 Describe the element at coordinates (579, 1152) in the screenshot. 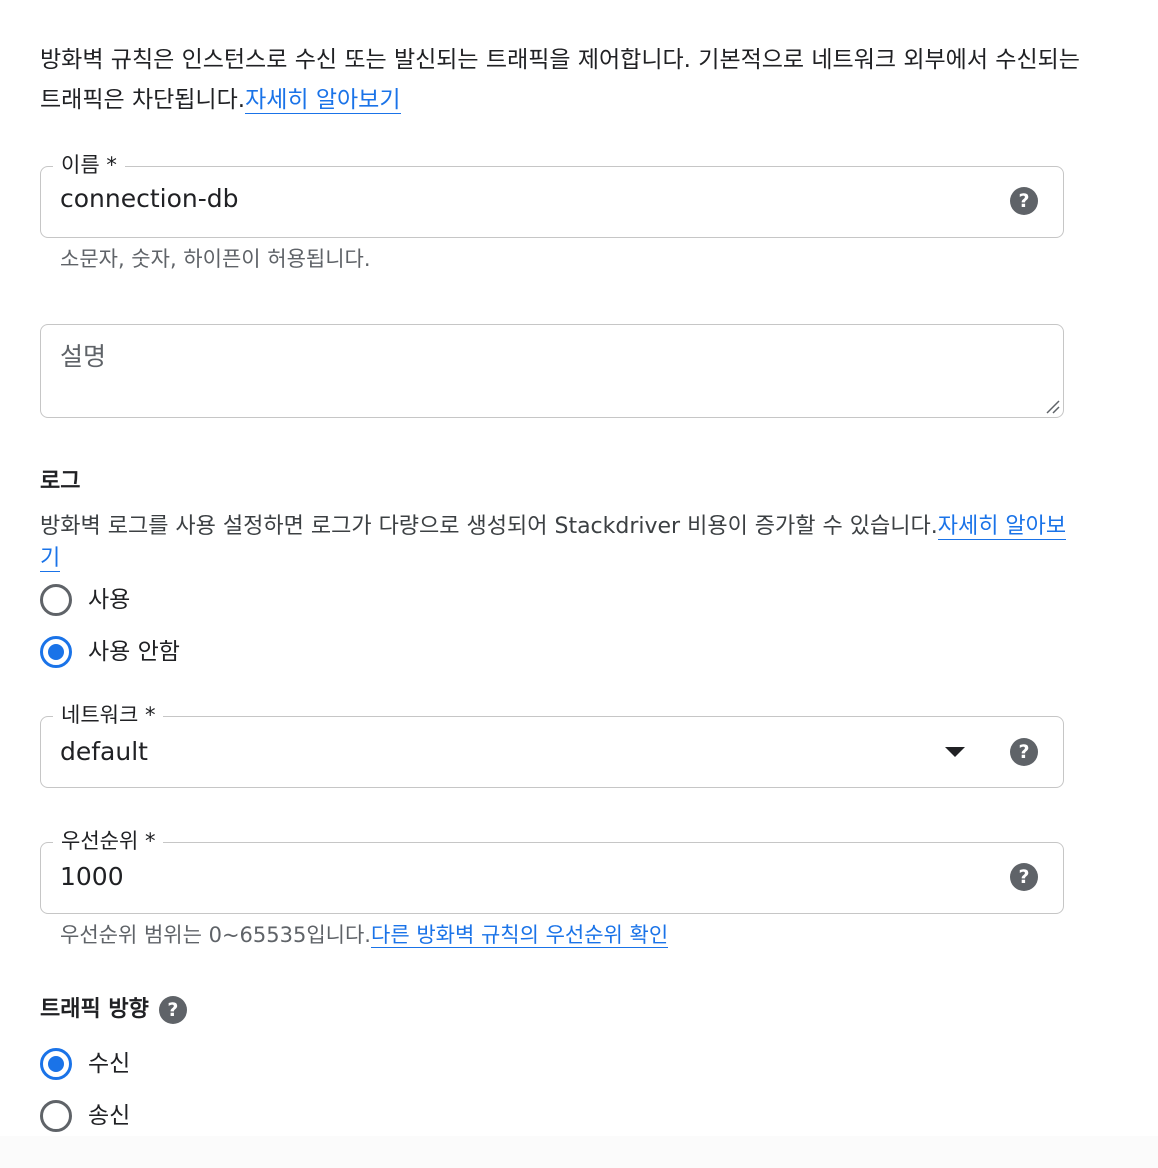

I see `bottom-divider` at that location.